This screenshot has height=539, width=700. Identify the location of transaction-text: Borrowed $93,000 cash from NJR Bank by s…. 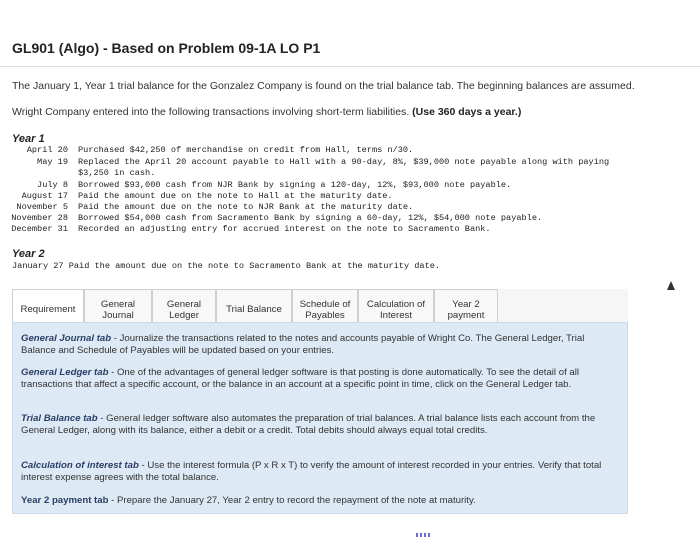
(295, 185).